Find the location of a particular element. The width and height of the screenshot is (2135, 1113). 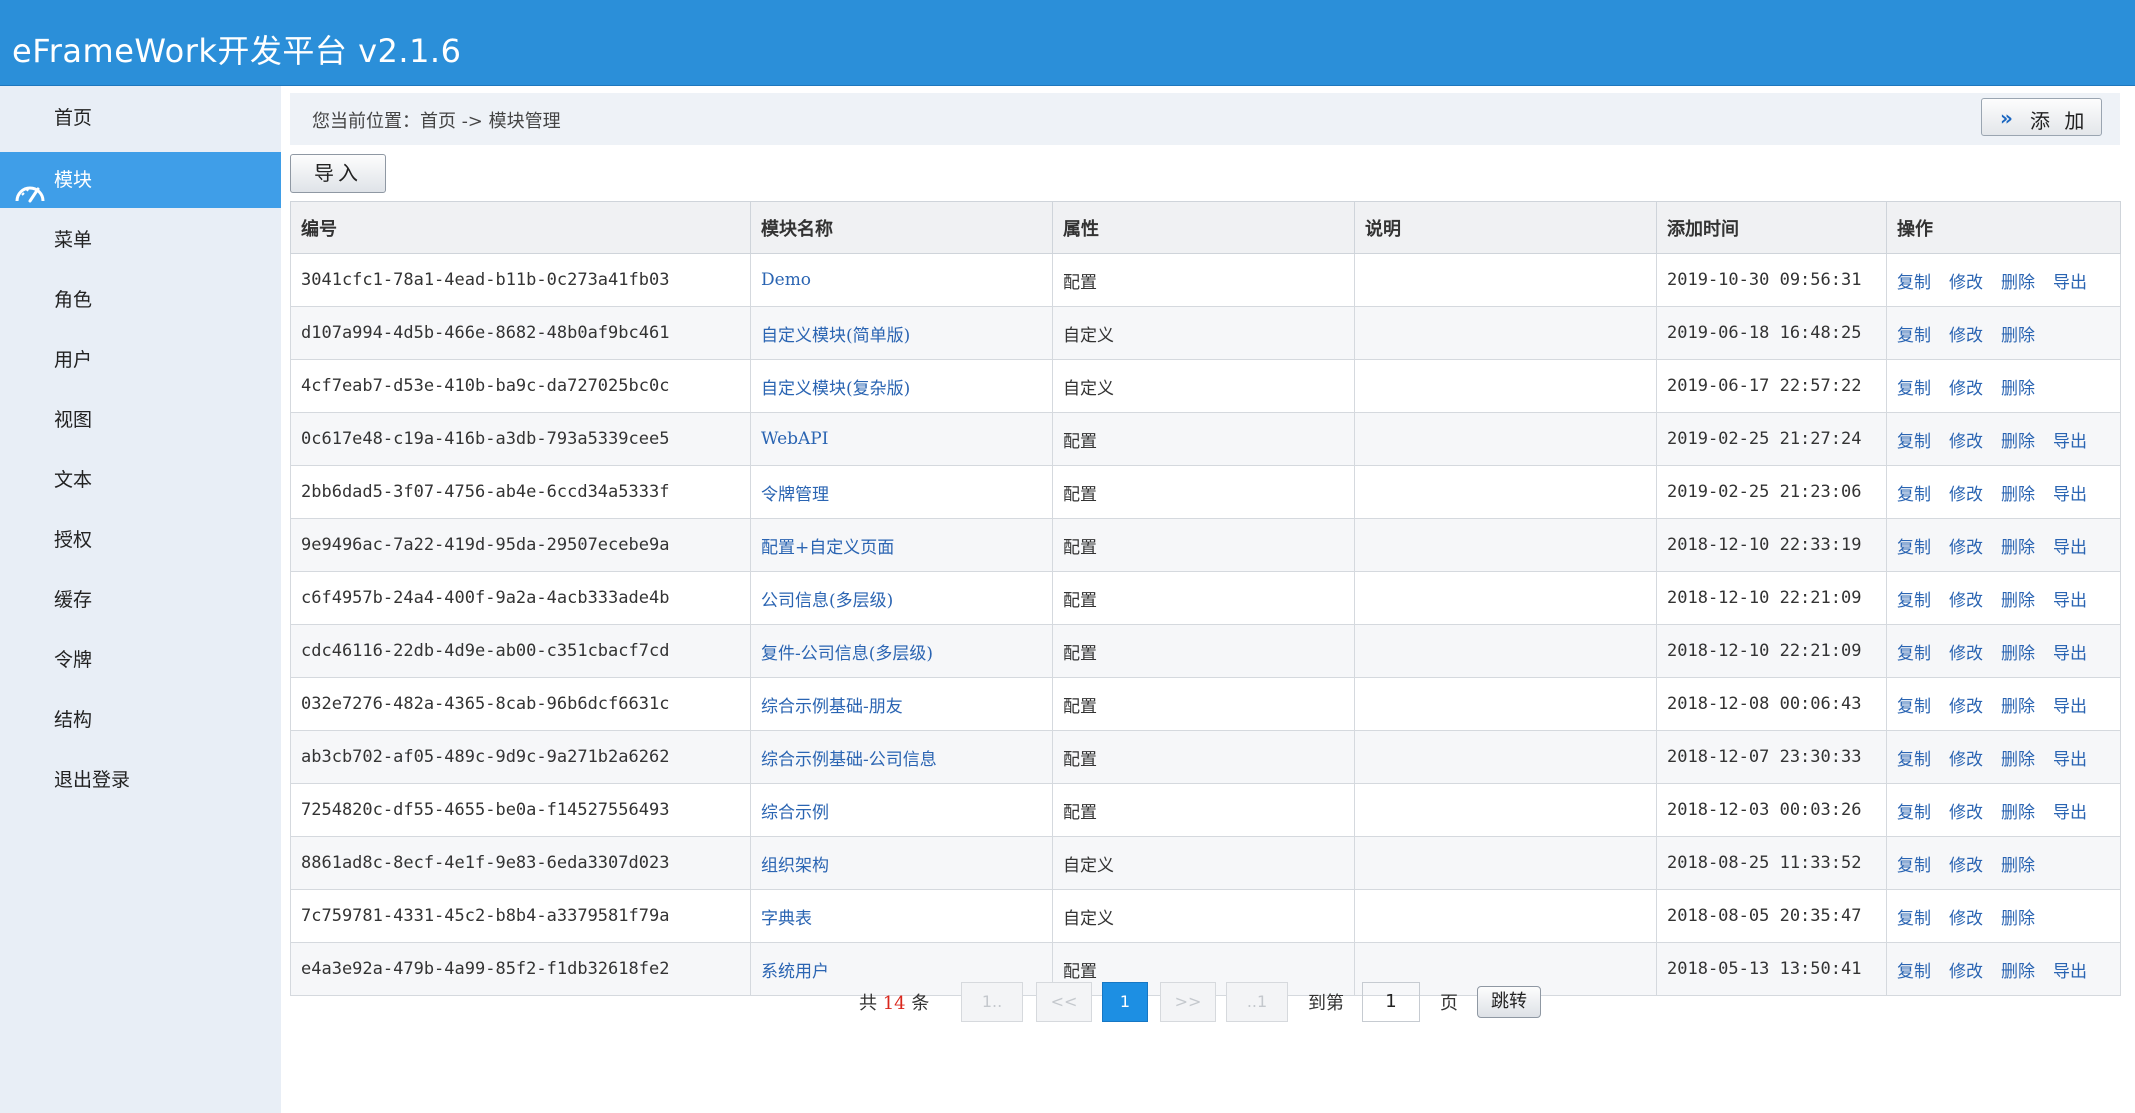

add-button: » 添 加 is located at coordinates (2041, 117).